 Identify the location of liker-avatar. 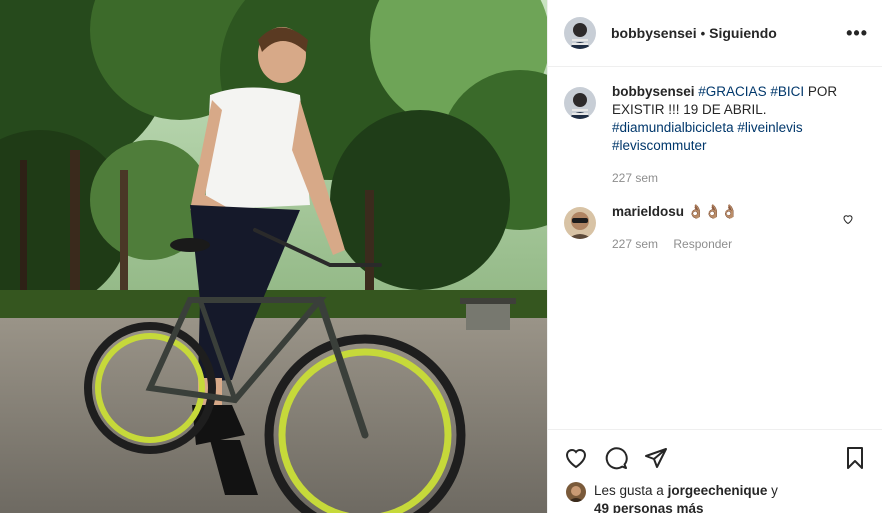
(576, 492).